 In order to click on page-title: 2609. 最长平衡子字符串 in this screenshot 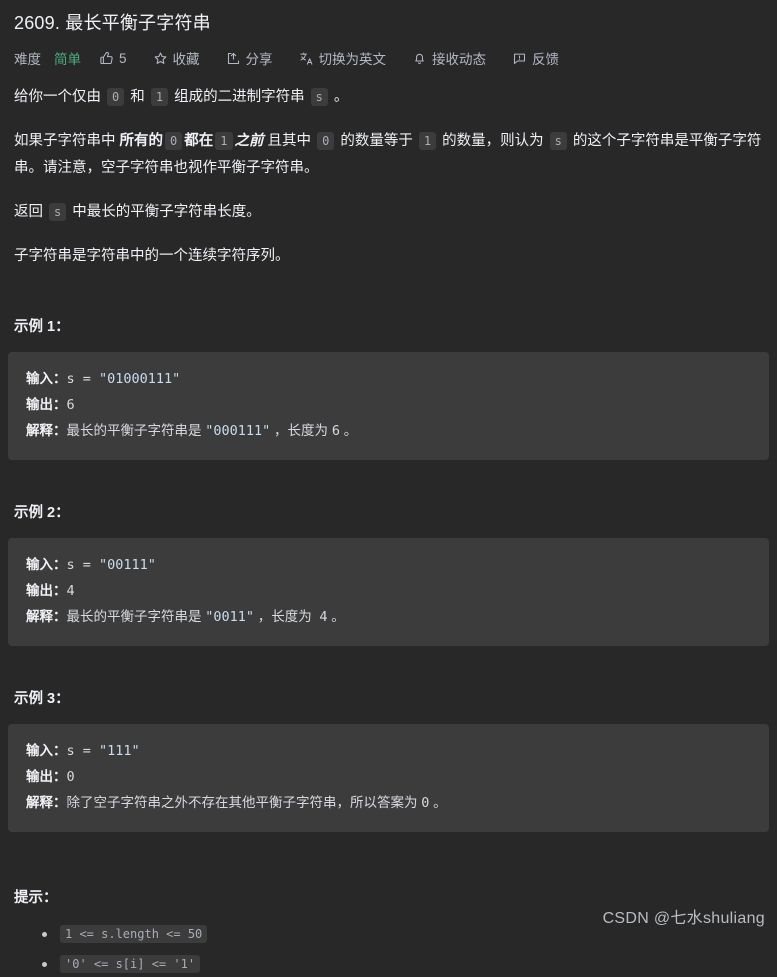, I will do `click(112, 23)`.